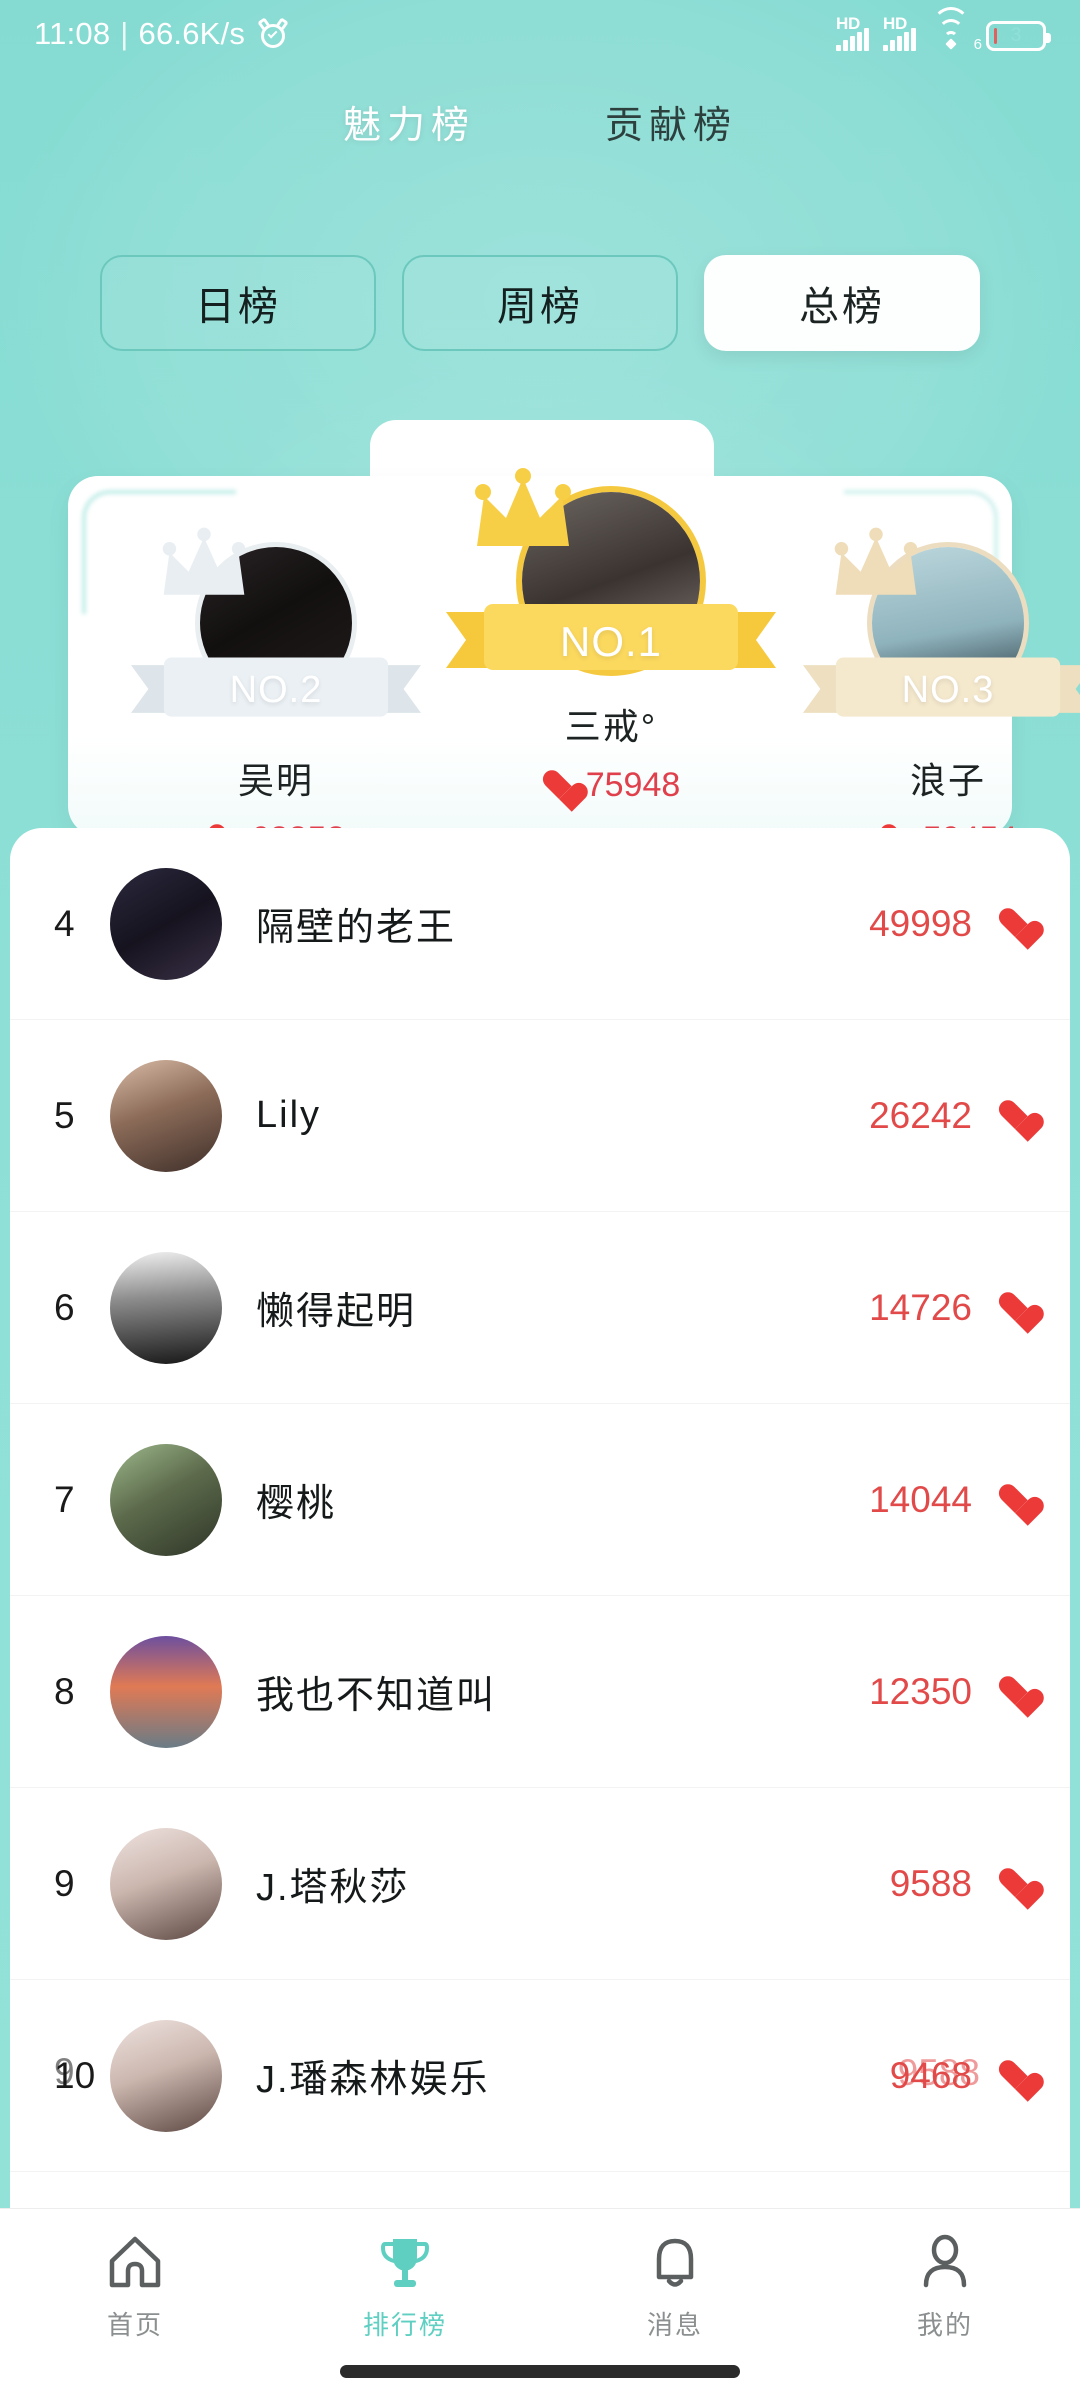  Describe the element at coordinates (296, 1504) in the screenshot. I see `row-name: 樱桃` at that location.